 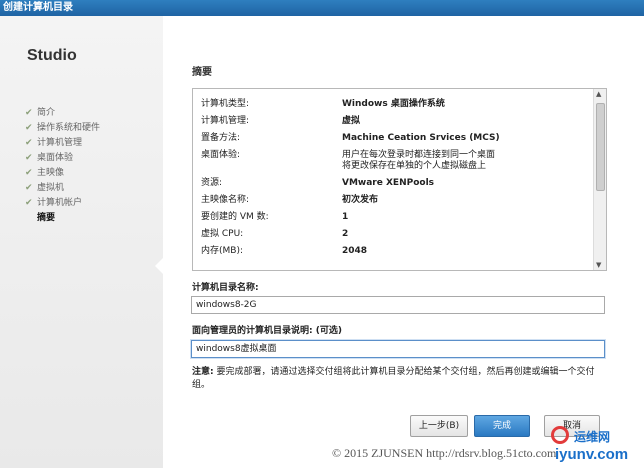 What do you see at coordinates (225, 200) in the screenshot?
I see `summary-key: 主映像名称:` at bounding box center [225, 200].